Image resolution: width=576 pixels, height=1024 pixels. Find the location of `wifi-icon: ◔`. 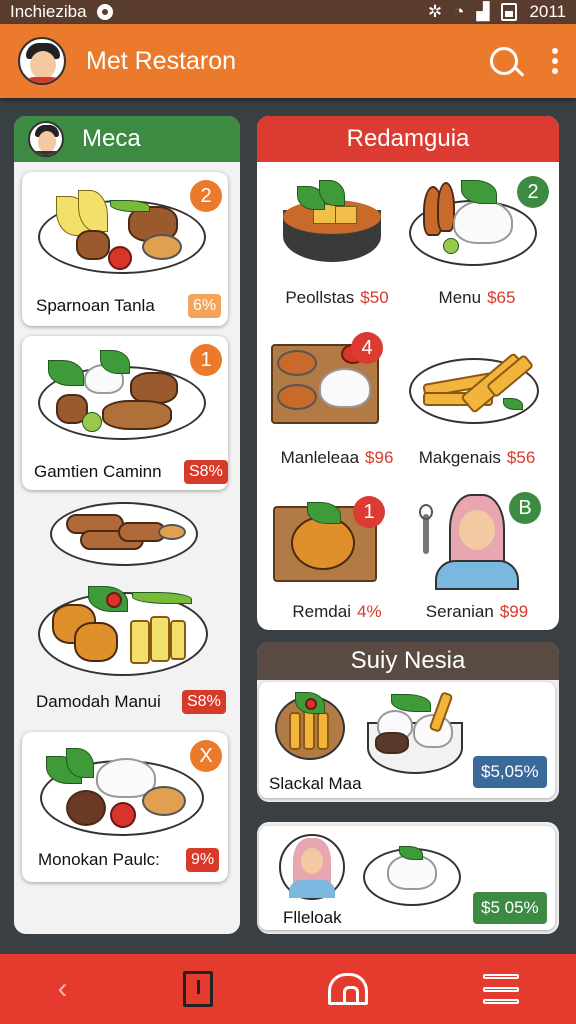

wifi-icon: ◔ is located at coordinates (459, 11).